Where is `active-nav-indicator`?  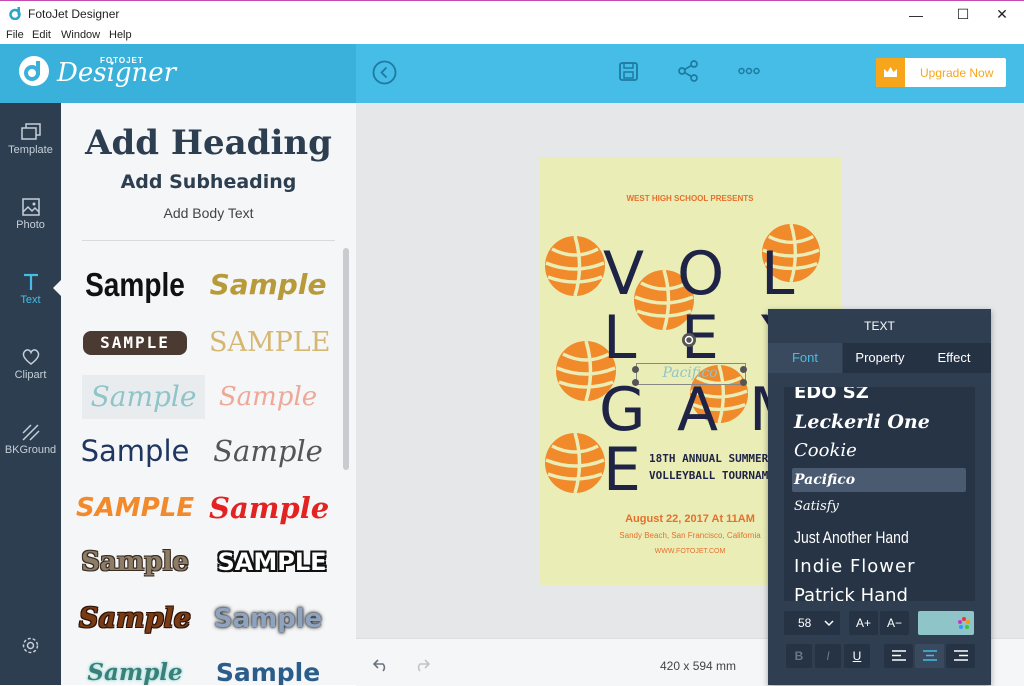 active-nav-indicator is located at coordinates (57, 288).